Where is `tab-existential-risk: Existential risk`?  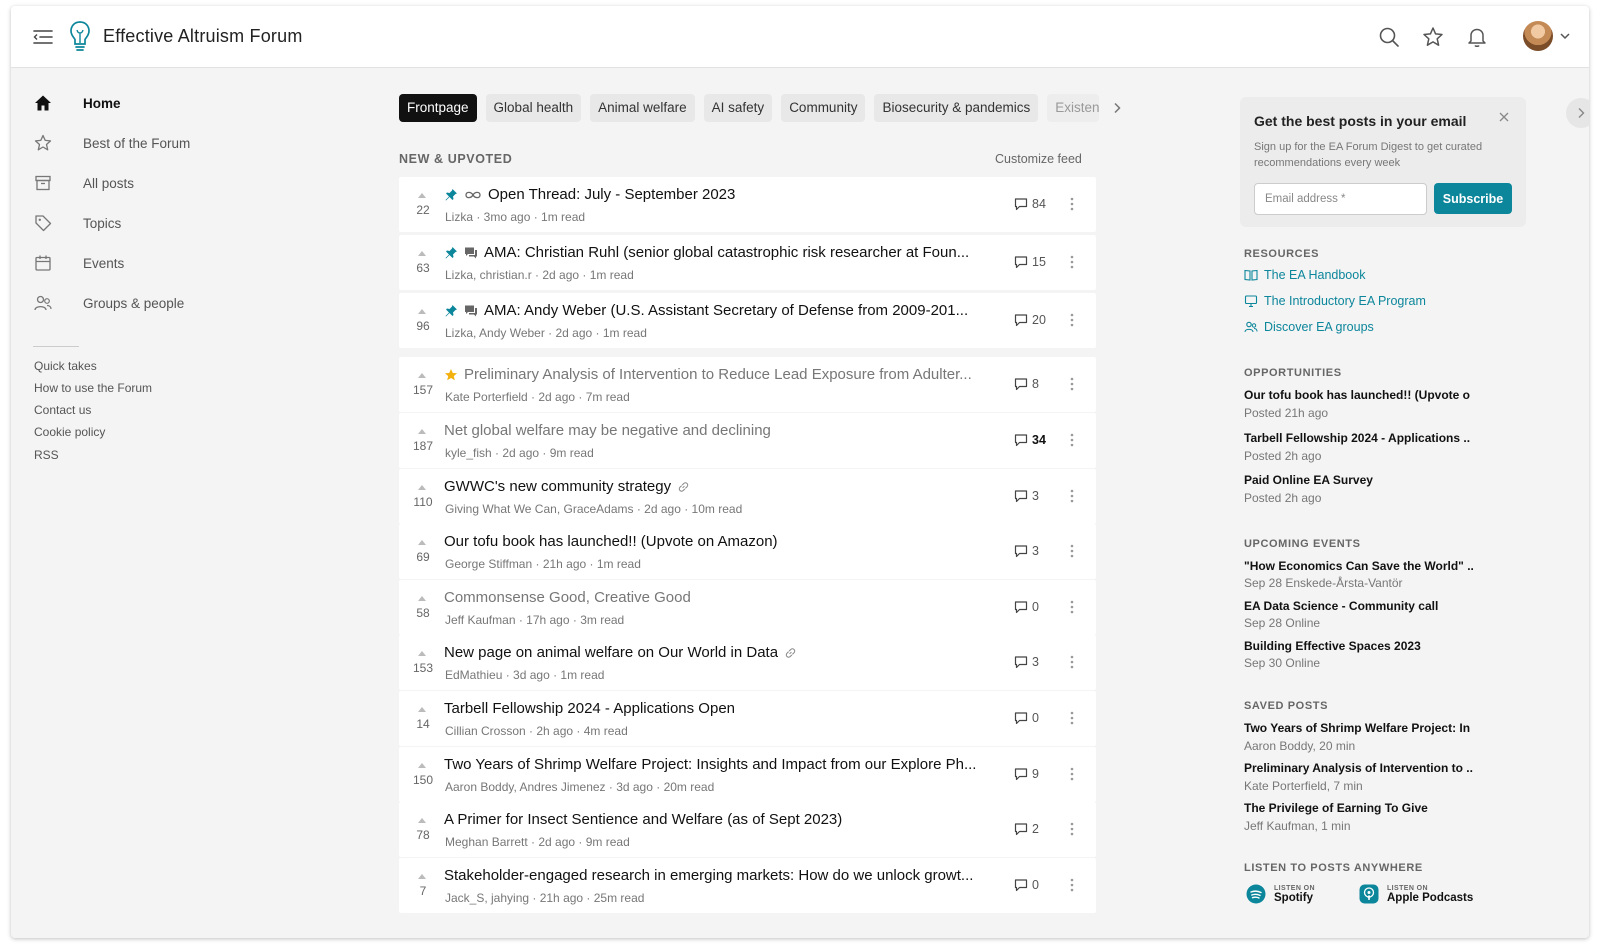
tab-existential-risk: Existential risk is located at coordinates (1073, 108).